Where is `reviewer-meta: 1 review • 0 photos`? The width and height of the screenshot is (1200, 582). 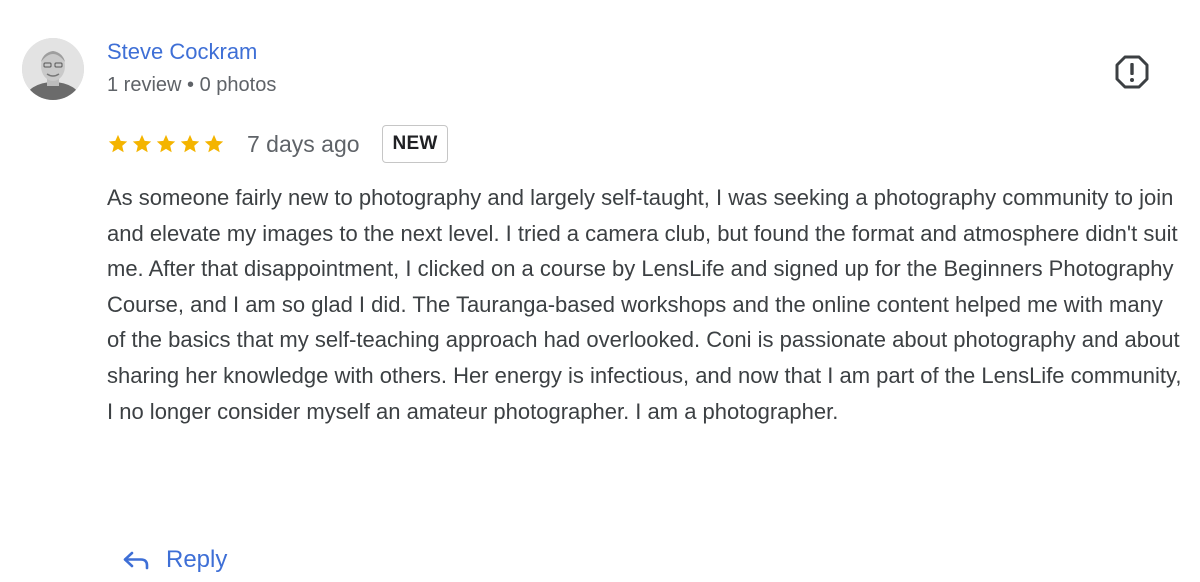 reviewer-meta: 1 review • 0 photos is located at coordinates (192, 85).